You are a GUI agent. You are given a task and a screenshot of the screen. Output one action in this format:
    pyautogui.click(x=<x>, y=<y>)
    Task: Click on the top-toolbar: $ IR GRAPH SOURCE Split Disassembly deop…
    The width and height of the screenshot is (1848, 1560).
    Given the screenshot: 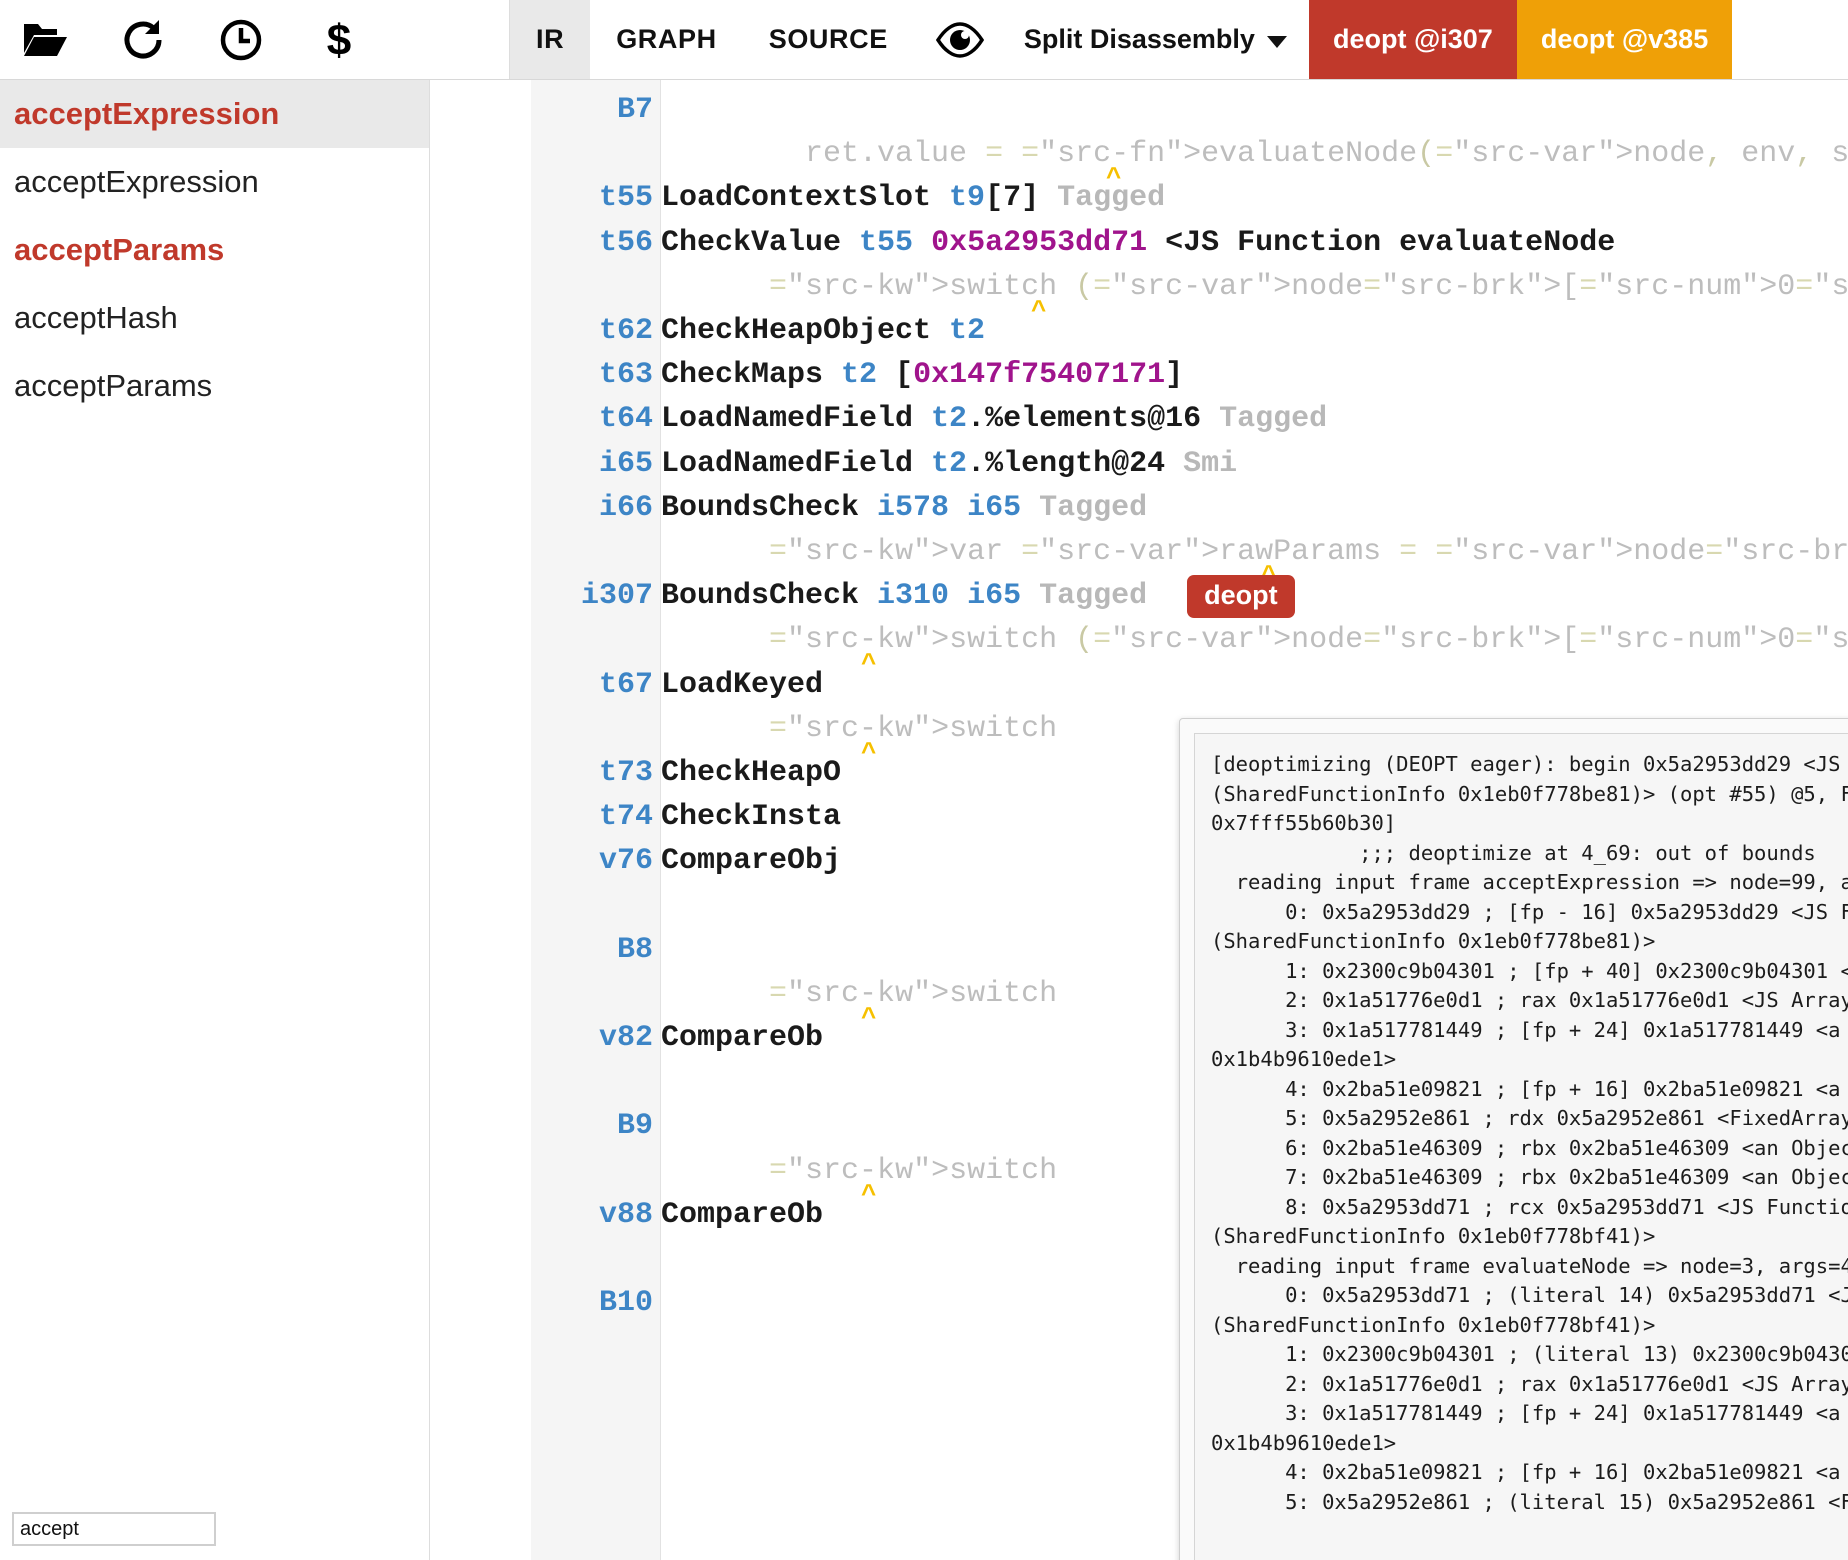 What is the action you would take?
    pyautogui.click(x=924, y=40)
    